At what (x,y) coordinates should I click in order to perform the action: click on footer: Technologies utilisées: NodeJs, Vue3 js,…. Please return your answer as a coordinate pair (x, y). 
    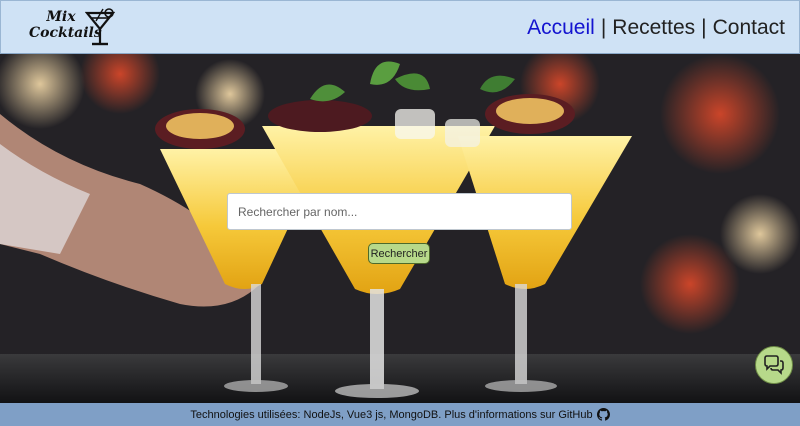
    Looking at the image, I should click on (400, 414).